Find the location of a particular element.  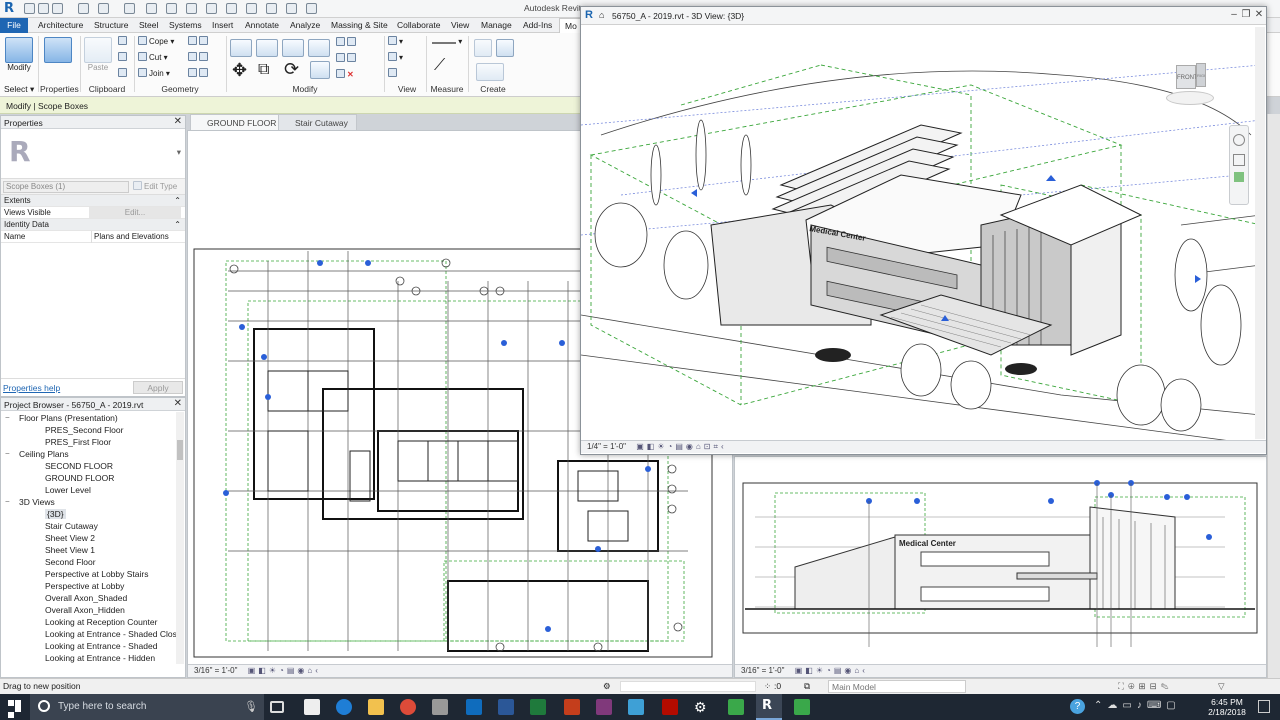

copy-elements-icon: ⧉ is located at coordinates (263, 70).